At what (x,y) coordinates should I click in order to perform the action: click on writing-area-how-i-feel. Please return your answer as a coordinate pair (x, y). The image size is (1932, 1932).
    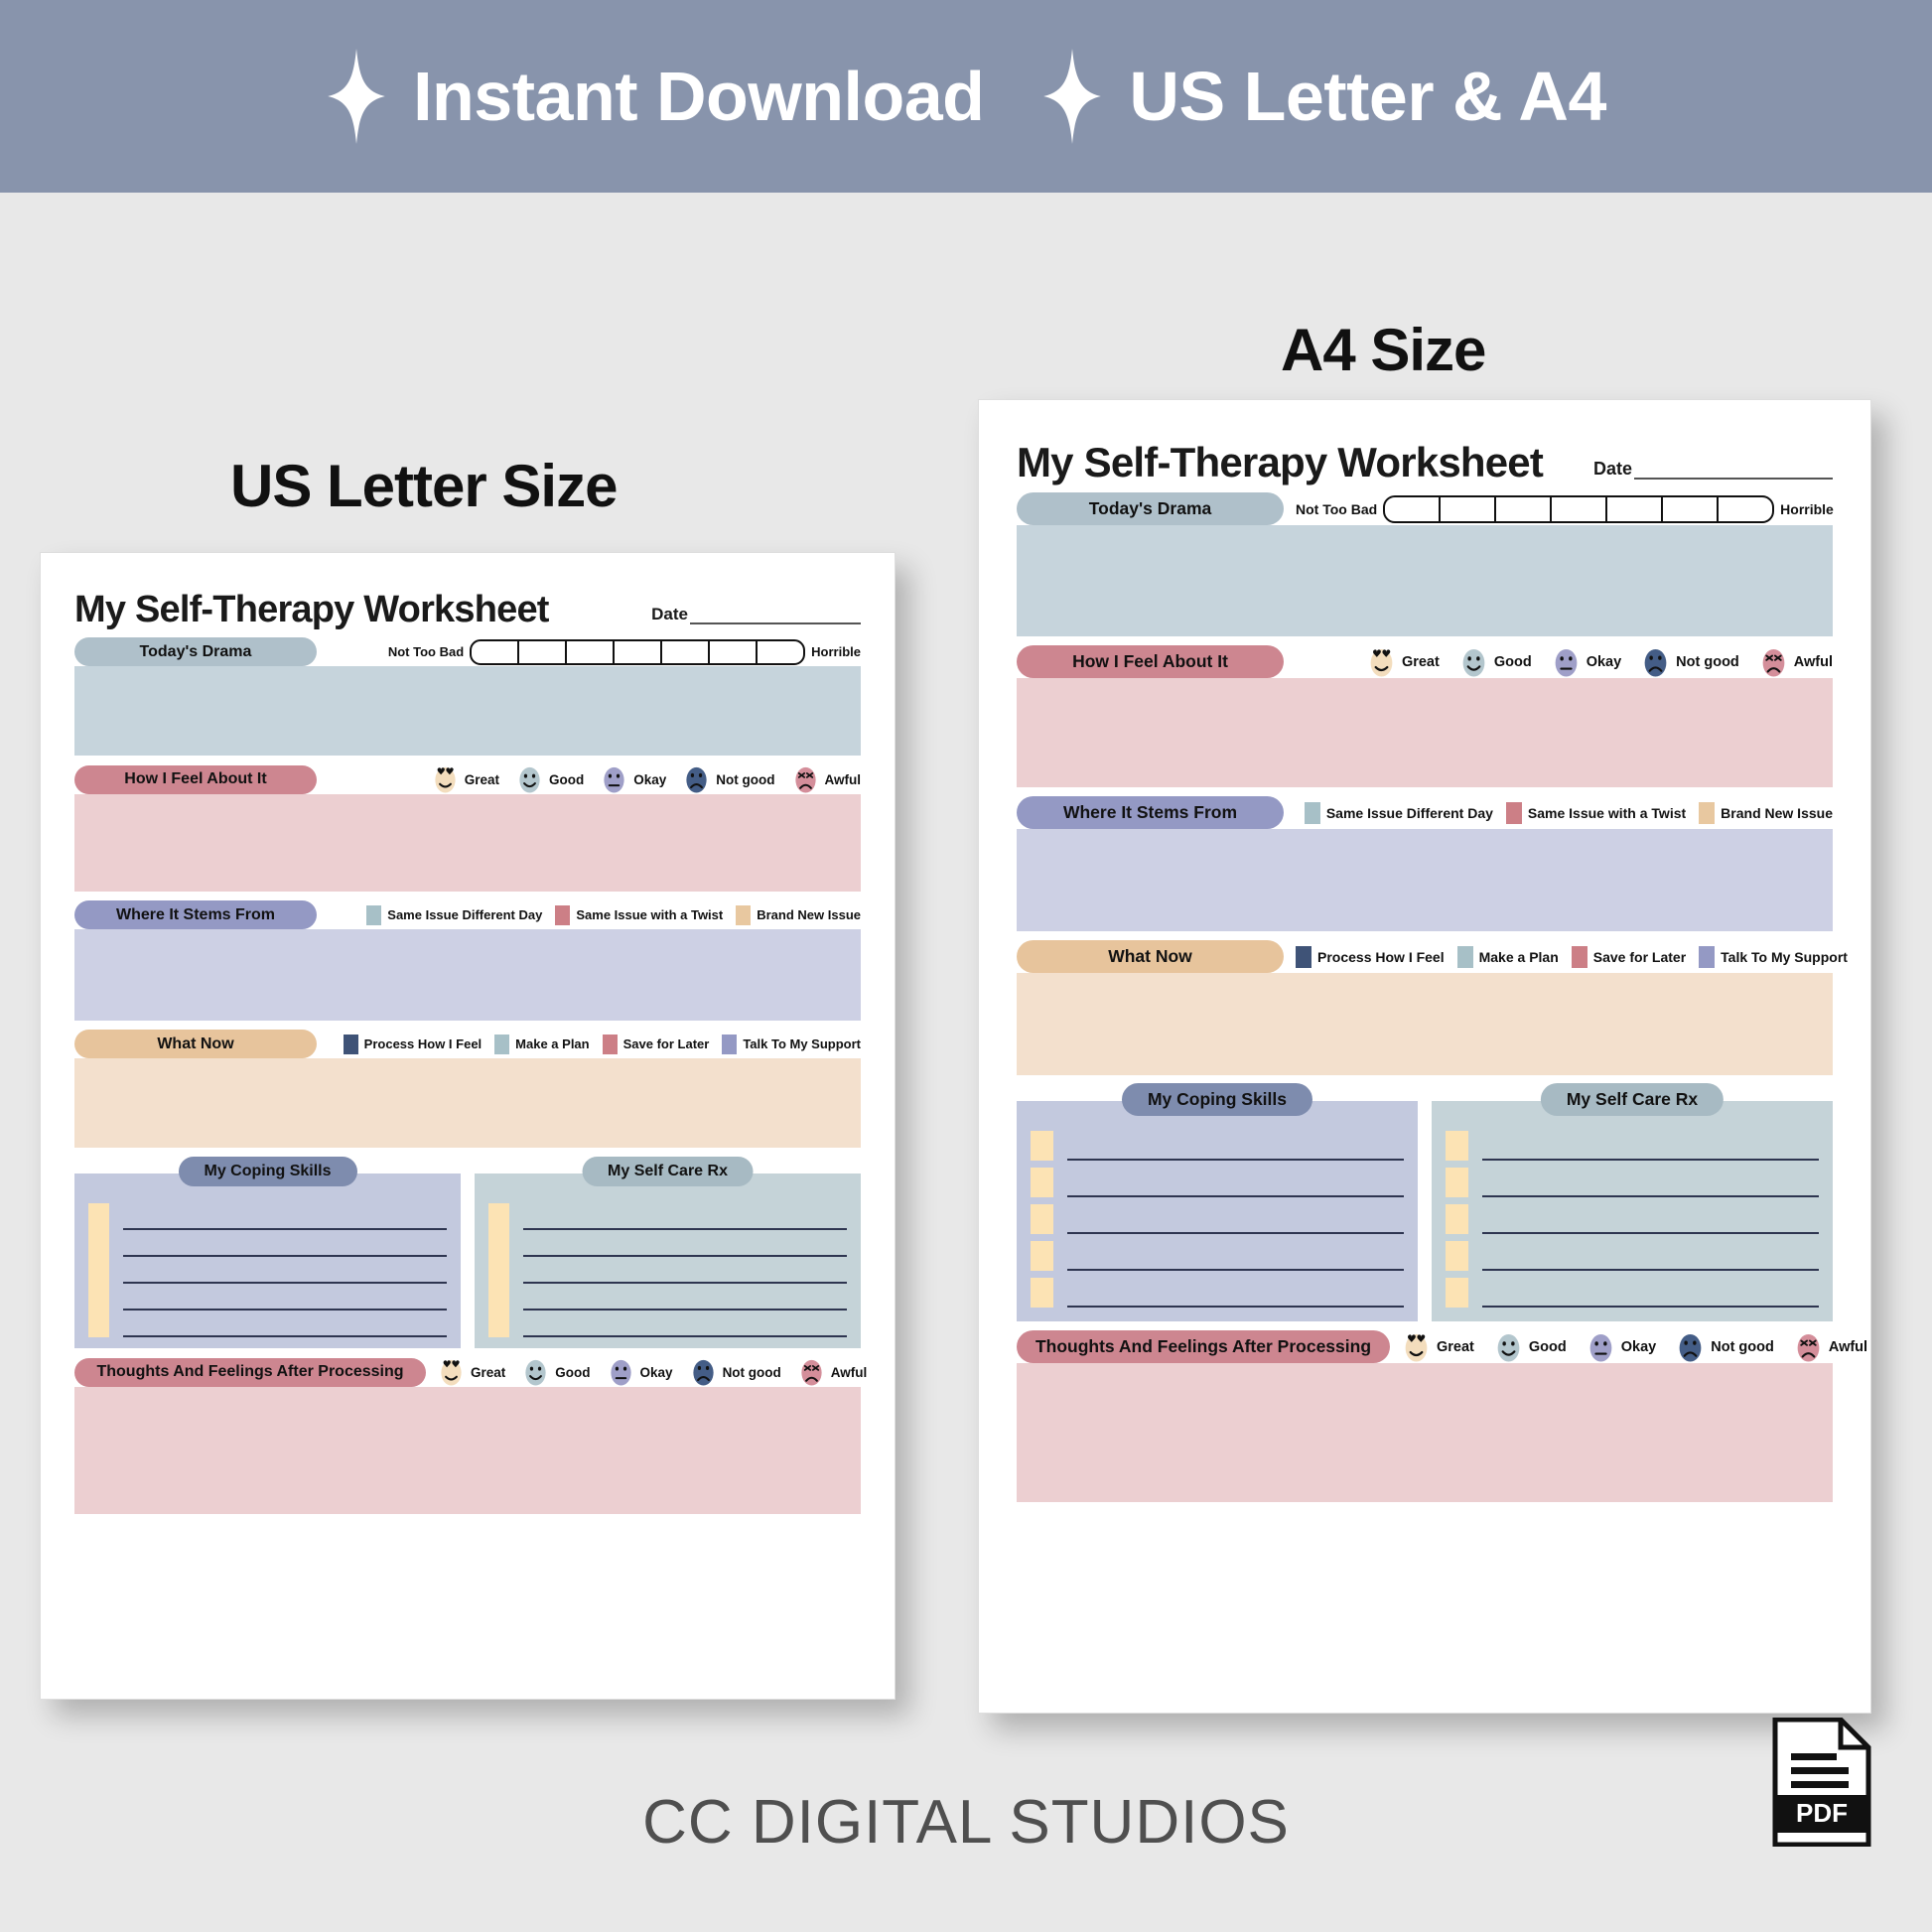
    Looking at the image, I should click on (1425, 732).